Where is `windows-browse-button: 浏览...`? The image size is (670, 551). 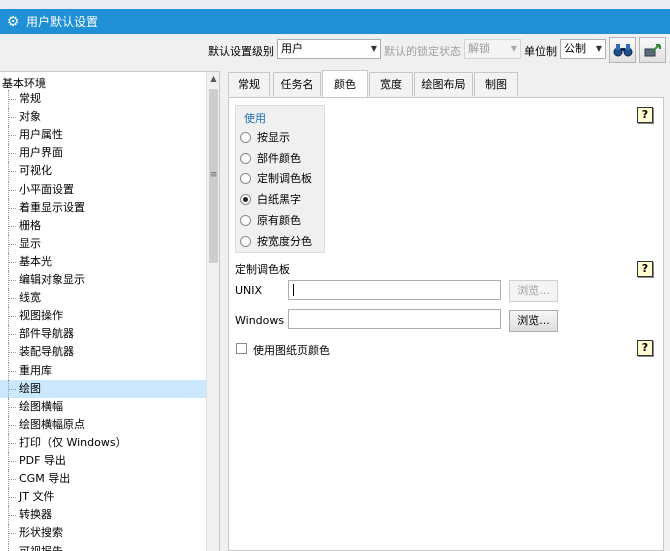
windows-browse-button: 浏览... is located at coordinates (533, 321).